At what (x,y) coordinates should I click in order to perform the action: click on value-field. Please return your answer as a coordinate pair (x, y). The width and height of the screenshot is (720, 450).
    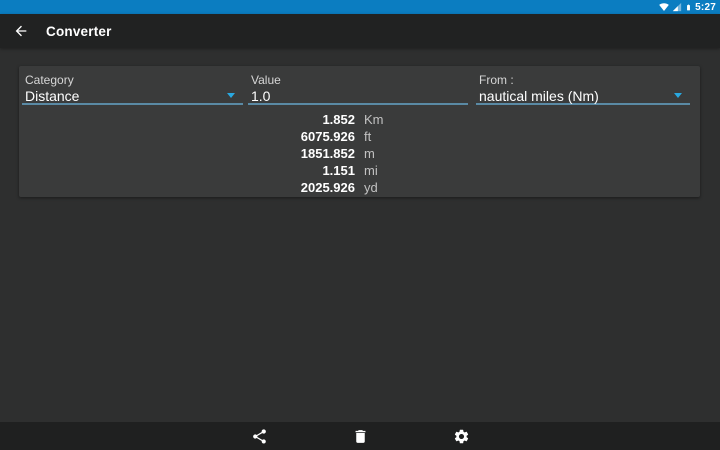
    Looking at the image, I should click on (358, 96).